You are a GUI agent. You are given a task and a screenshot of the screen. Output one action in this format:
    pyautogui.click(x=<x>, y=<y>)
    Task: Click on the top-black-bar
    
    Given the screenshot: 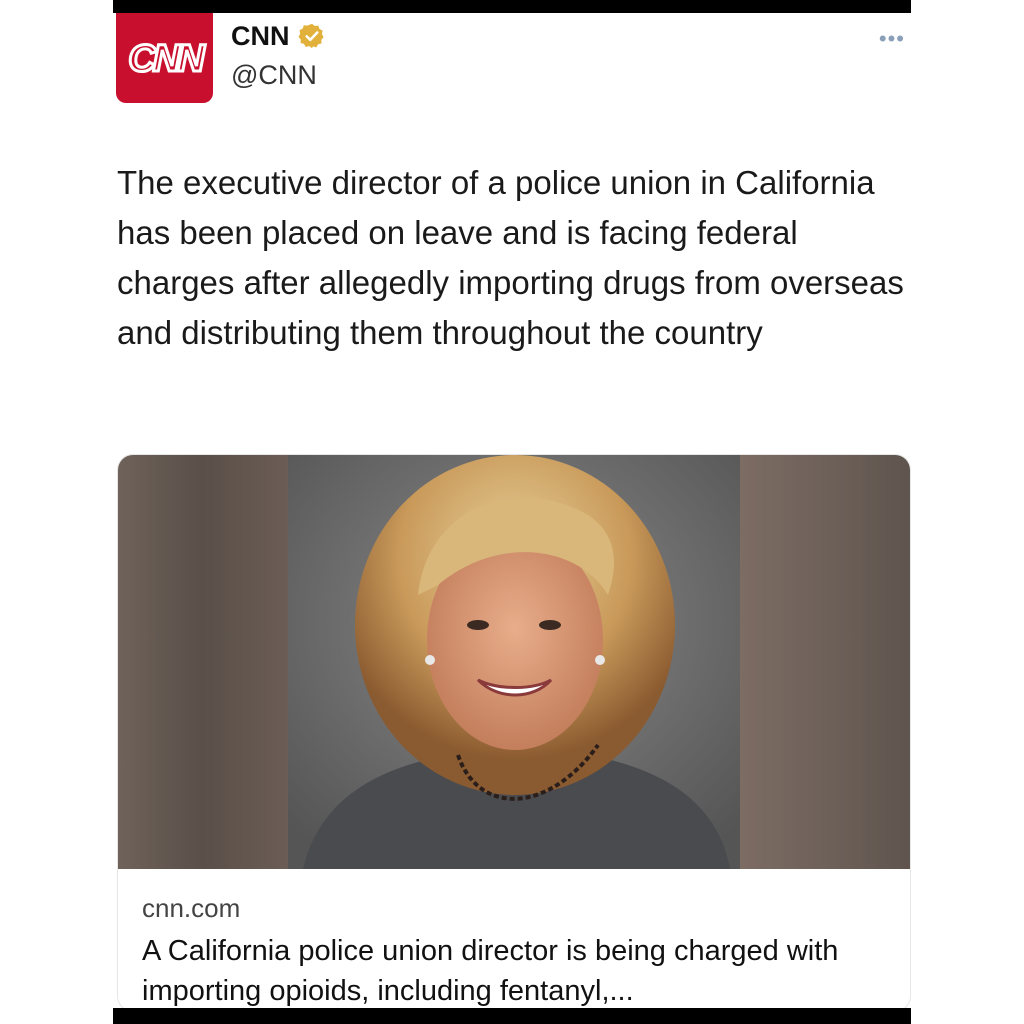 What is the action you would take?
    pyautogui.click(x=512, y=6)
    